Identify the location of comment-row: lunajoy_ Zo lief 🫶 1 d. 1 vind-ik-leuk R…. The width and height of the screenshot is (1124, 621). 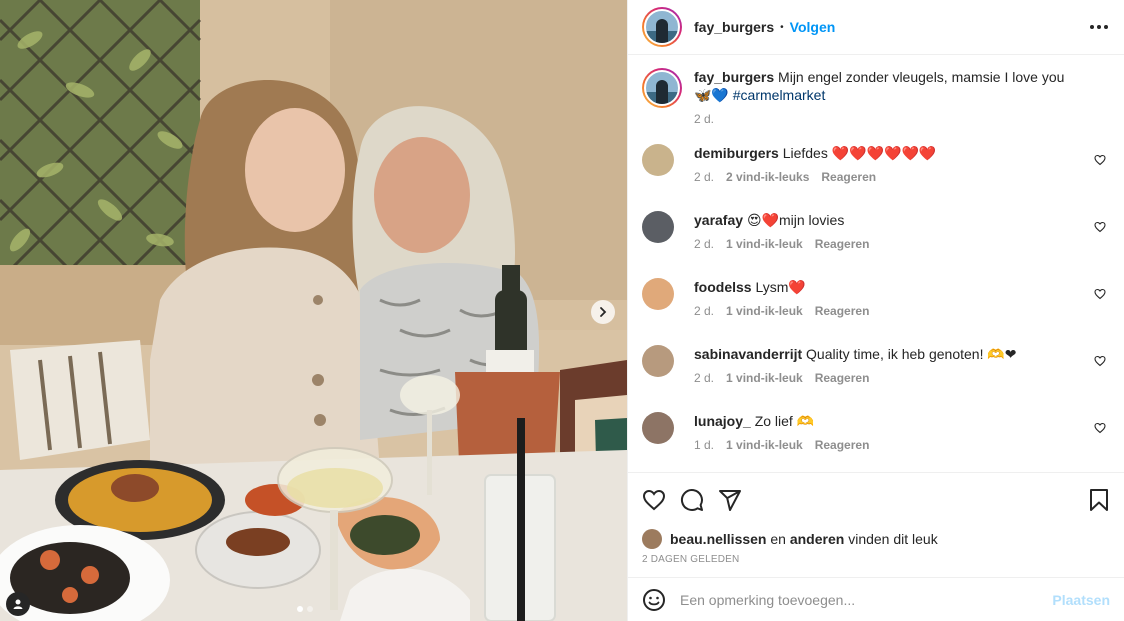
(876, 441).